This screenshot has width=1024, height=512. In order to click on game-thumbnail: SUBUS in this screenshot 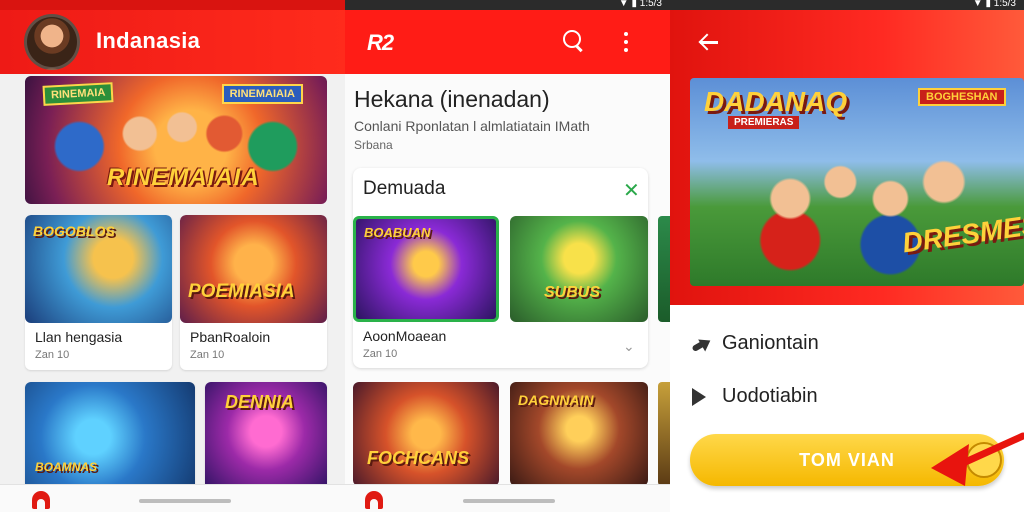, I will do `click(579, 269)`.